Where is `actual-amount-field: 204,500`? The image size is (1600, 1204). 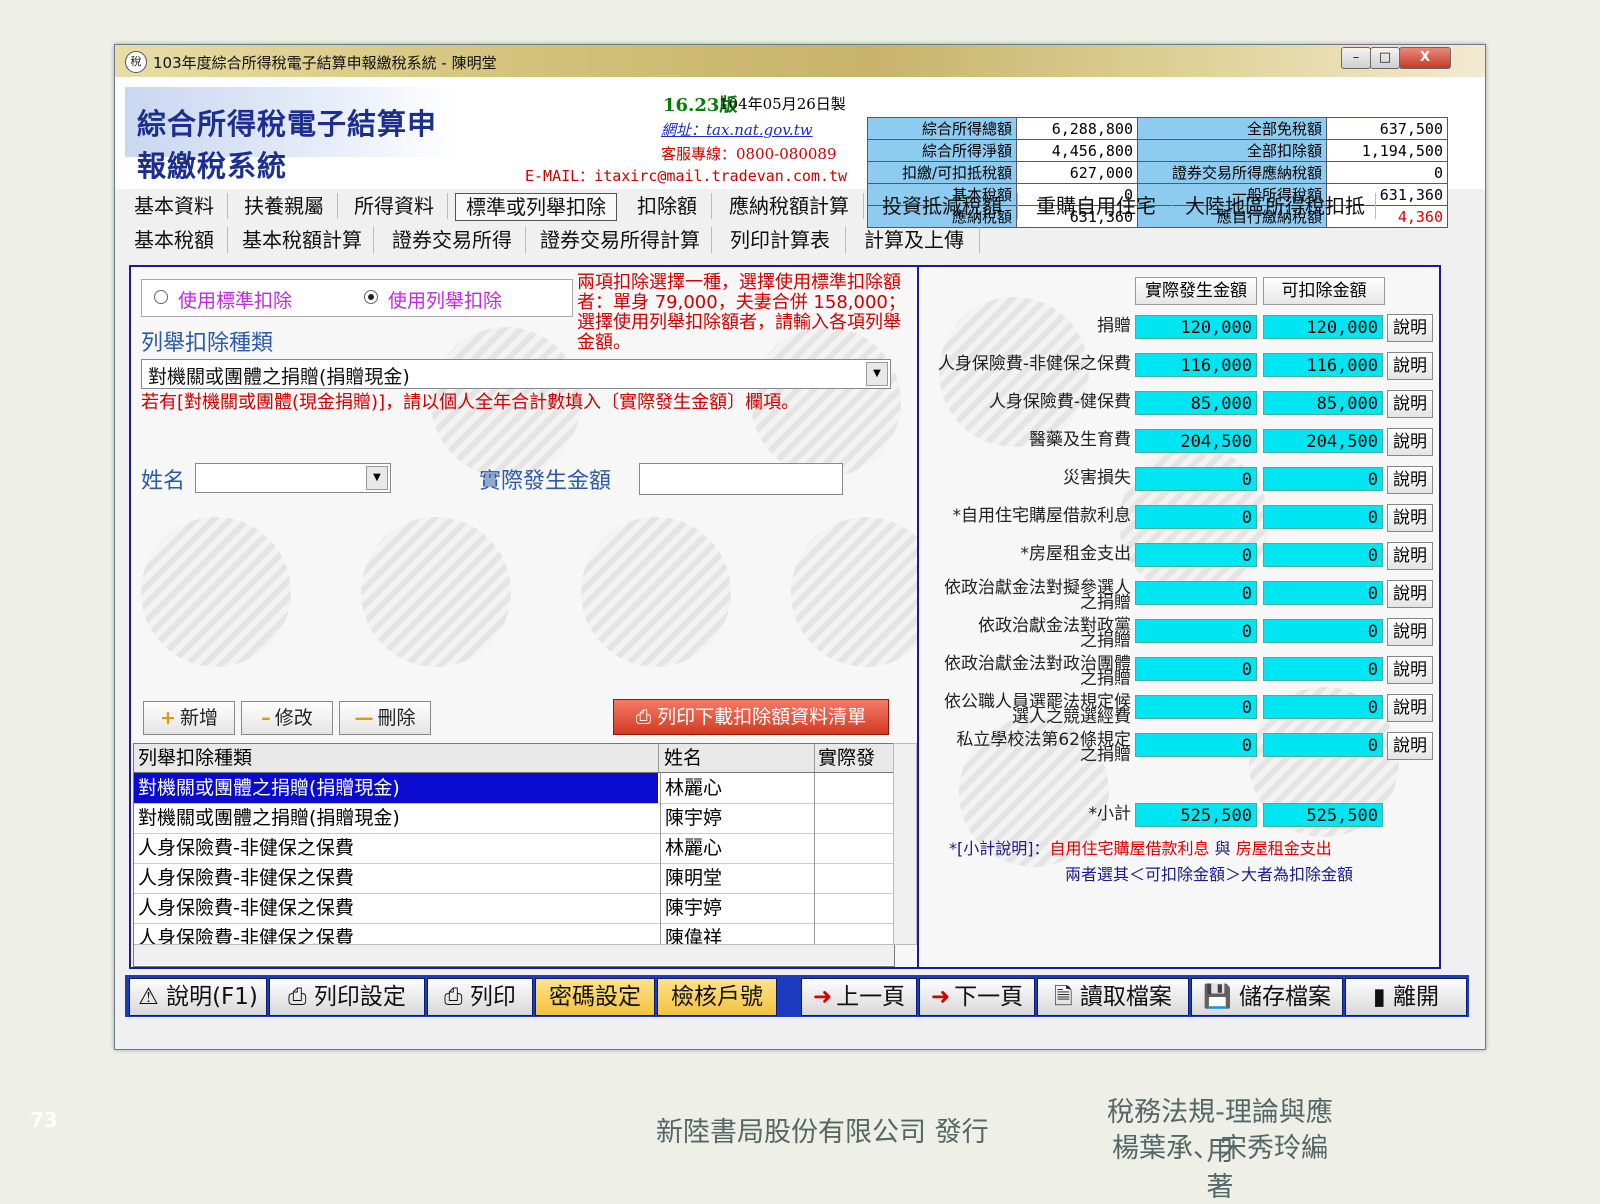 actual-amount-field: 204,500 is located at coordinates (1196, 441).